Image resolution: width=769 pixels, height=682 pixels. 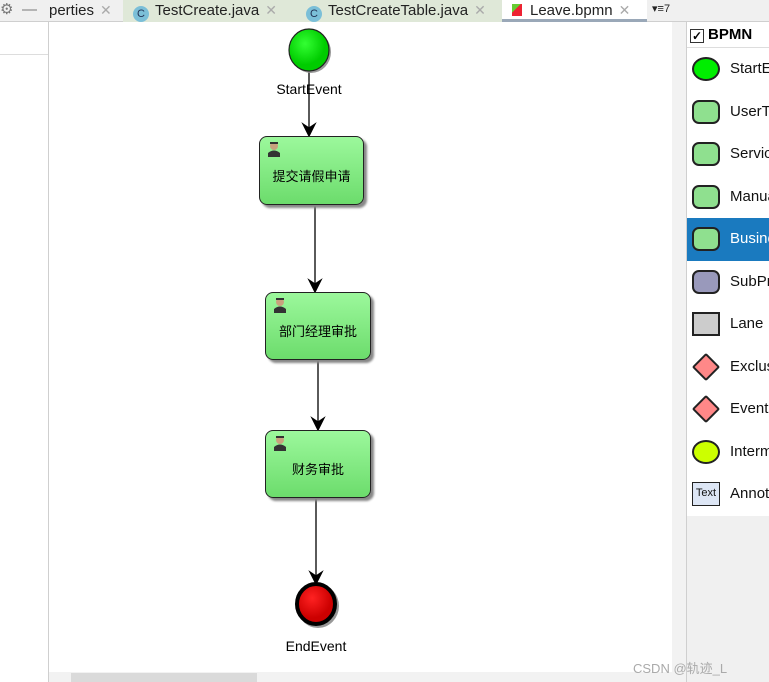 What do you see at coordinates (680, 668) in the screenshot?
I see `watermark: CSDN @轨迹_L` at bounding box center [680, 668].